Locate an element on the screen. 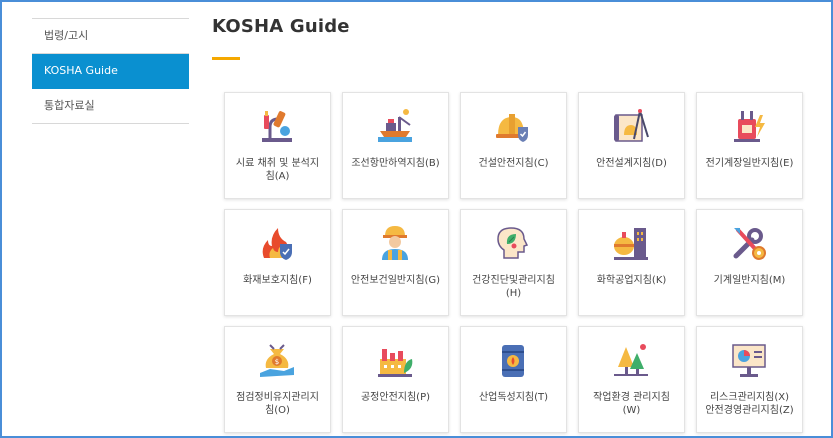  guide-label: 점검정비유지관리지 침(O) is located at coordinates (277, 404).